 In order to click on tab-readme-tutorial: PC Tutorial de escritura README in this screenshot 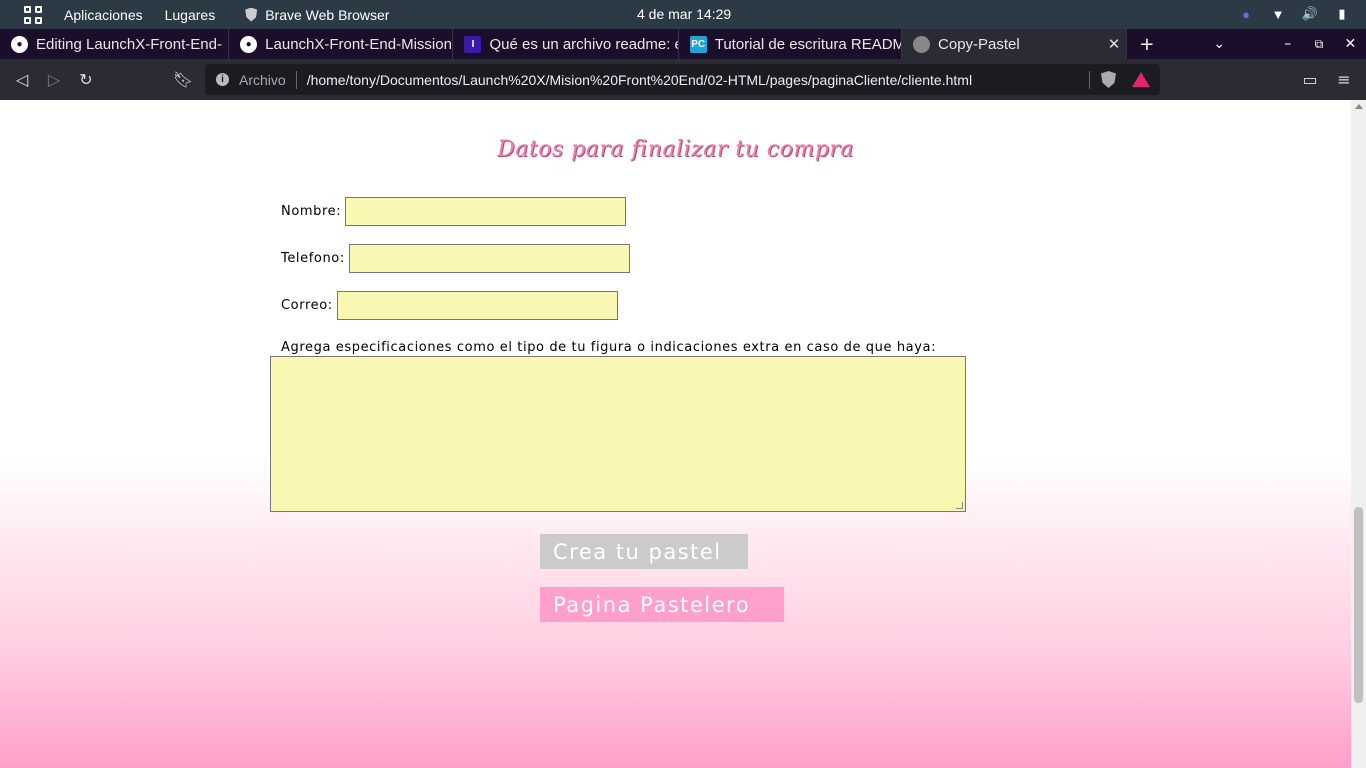, I will do `click(791, 44)`.